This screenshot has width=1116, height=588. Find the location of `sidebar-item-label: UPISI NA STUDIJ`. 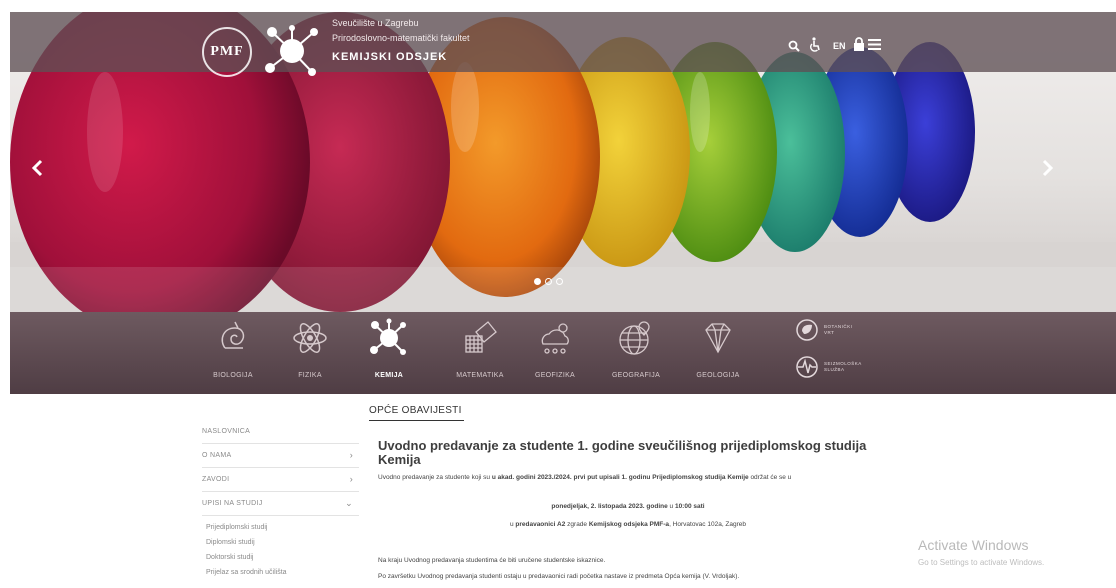

sidebar-item-label: UPISI NA STUDIJ is located at coordinates (232, 503).